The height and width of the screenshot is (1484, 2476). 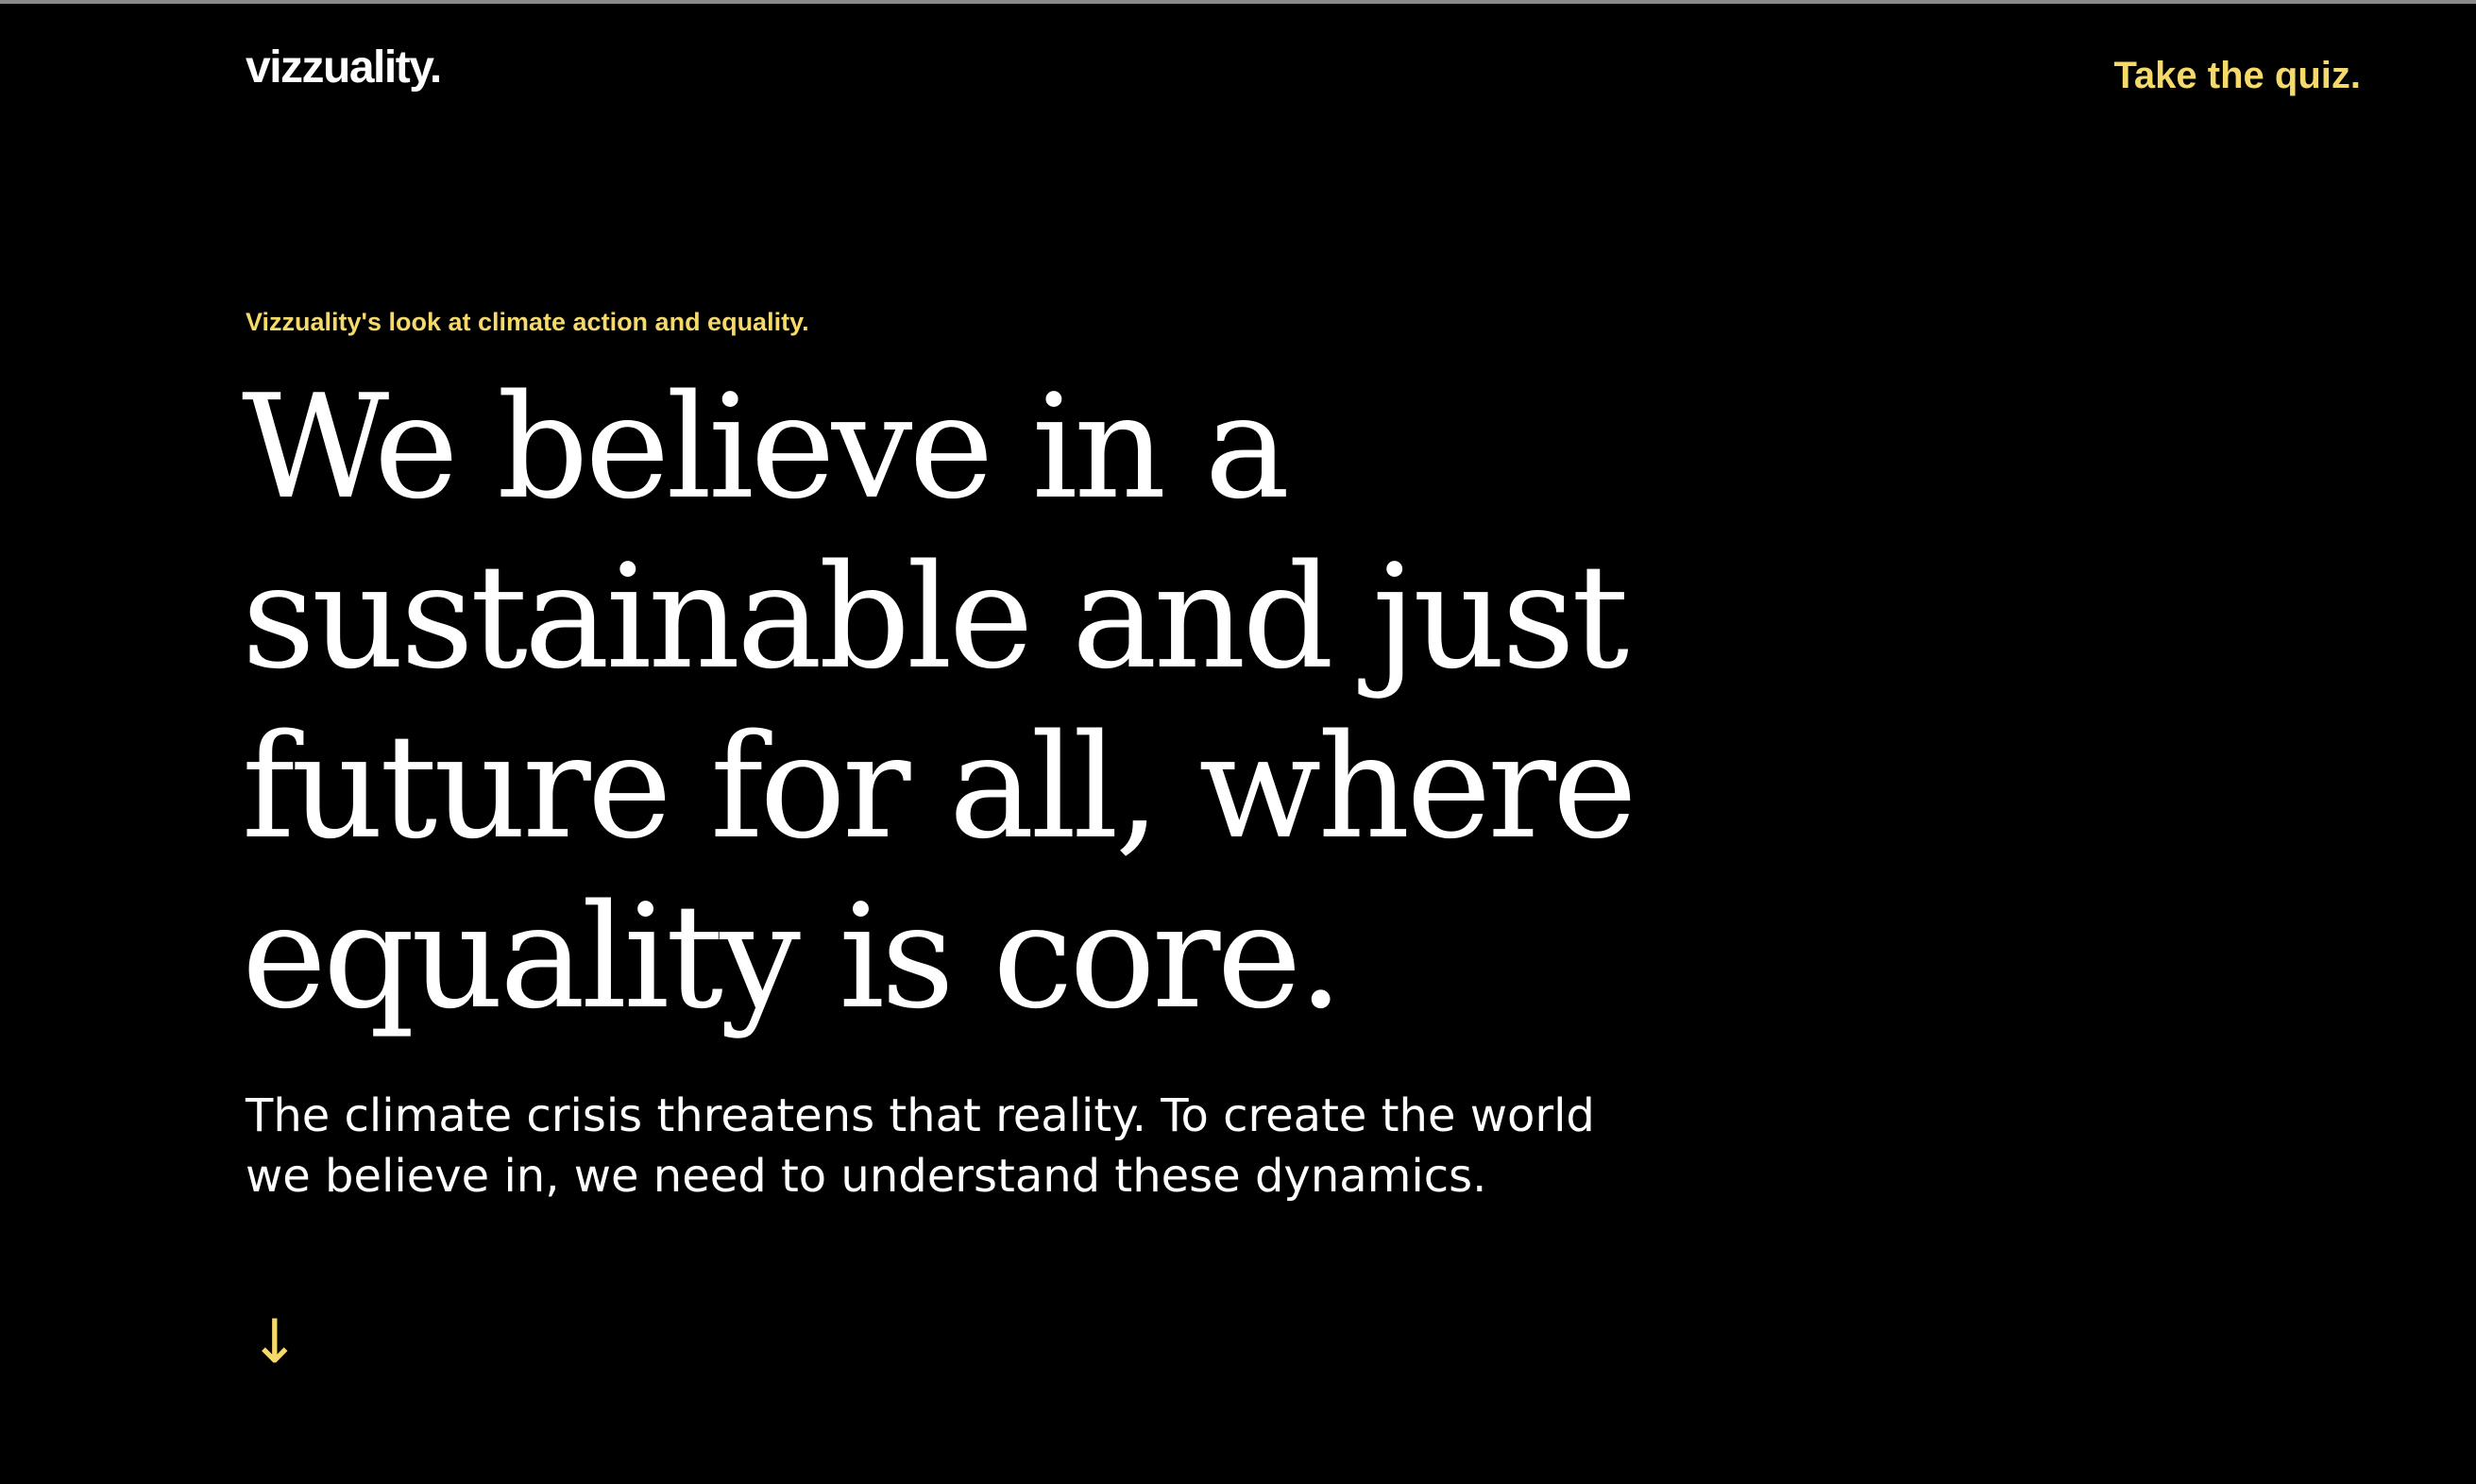 What do you see at coordinates (344, 68) in the screenshot?
I see `vizzuality-logo: vizzuality.` at bounding box center [344, 68].